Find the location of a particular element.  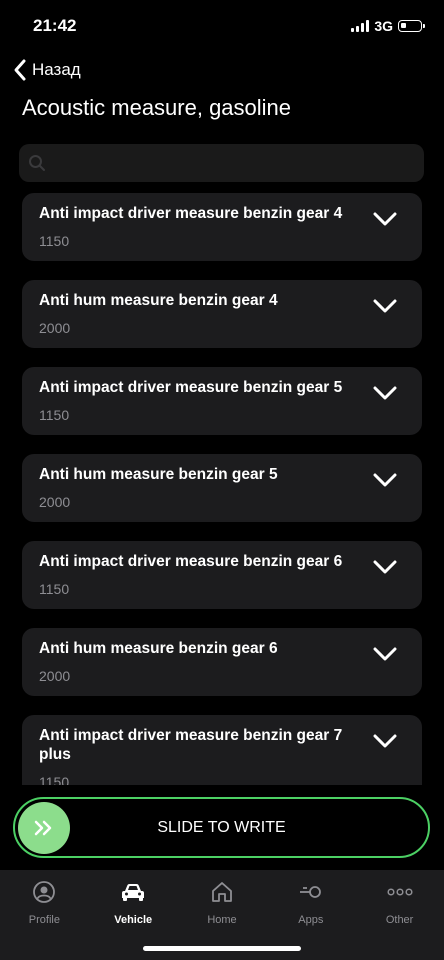

battery-icon is located at coordinates (411, 26).